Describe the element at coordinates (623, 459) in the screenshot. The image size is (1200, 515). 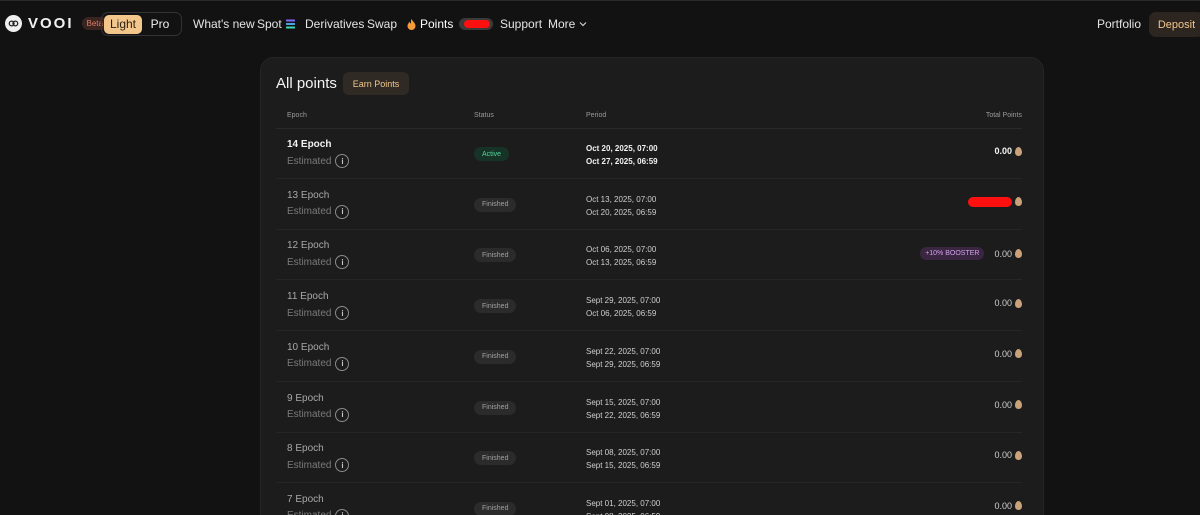
I see `period: Sept 08, 2025, 07:00 Sept 15, 2025, 06:59` at that location.